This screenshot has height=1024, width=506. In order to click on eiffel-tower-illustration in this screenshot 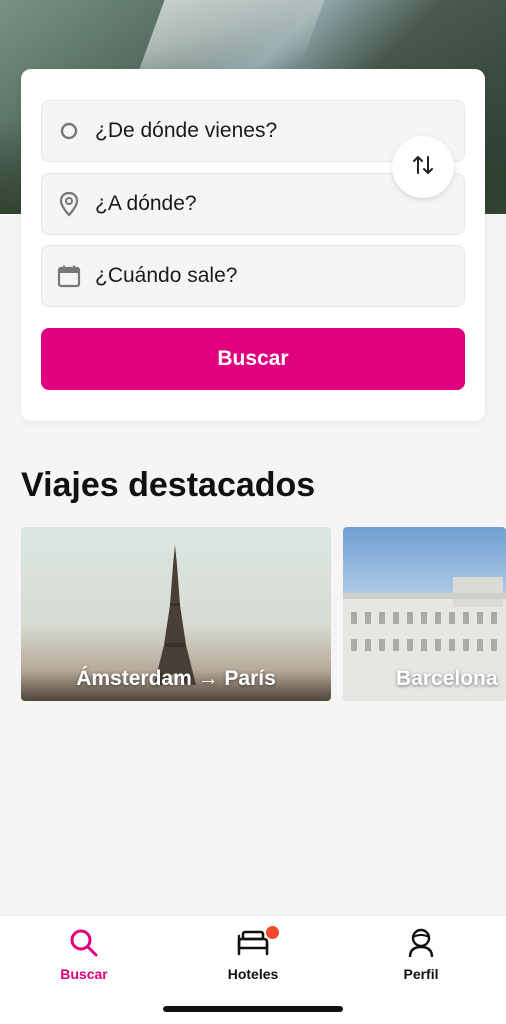, I will do `click(175, 615)`.